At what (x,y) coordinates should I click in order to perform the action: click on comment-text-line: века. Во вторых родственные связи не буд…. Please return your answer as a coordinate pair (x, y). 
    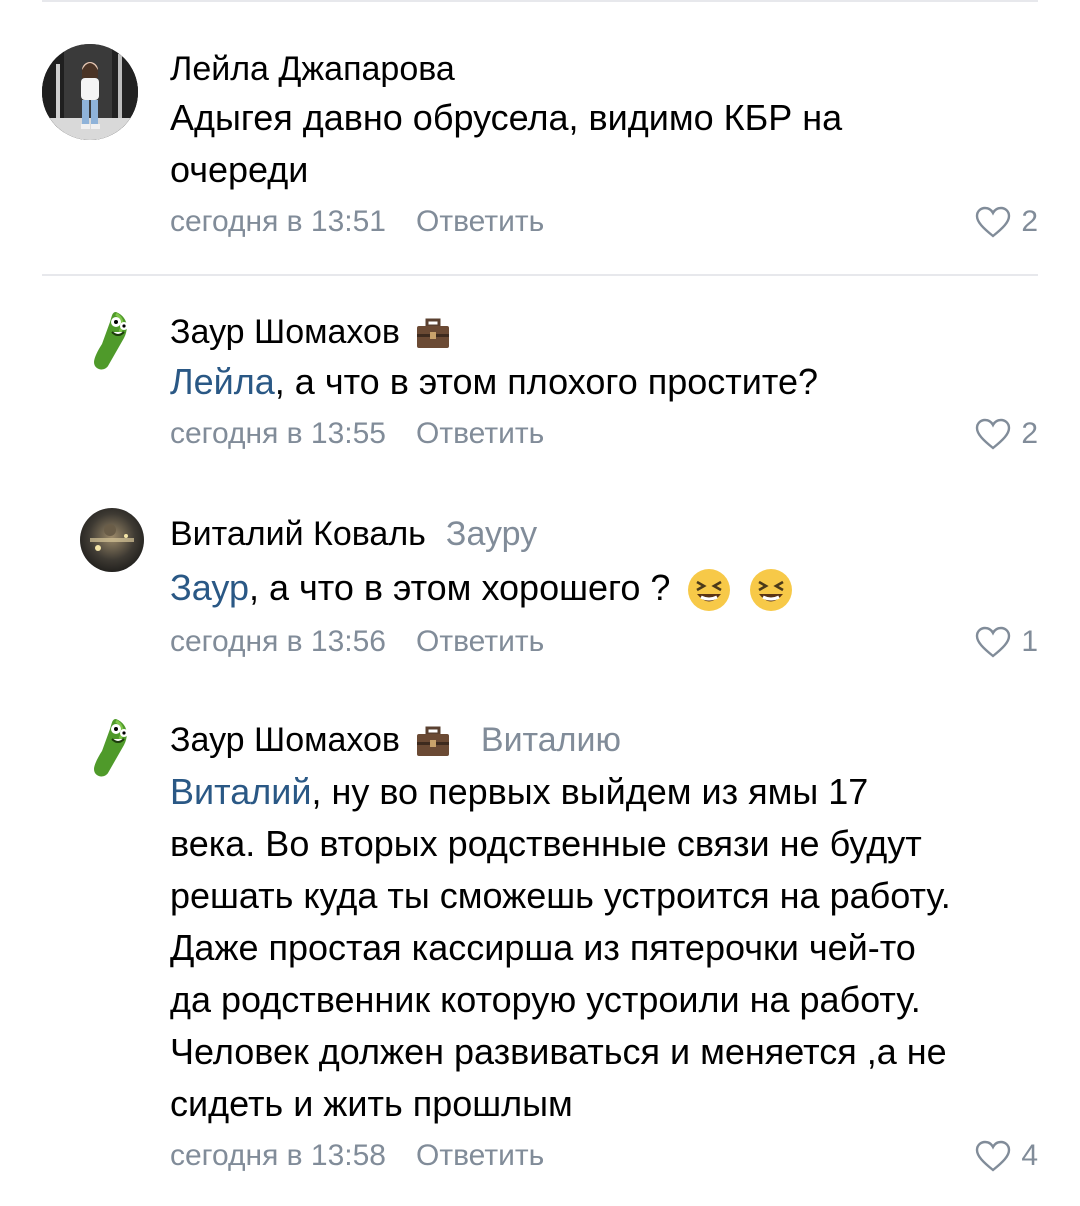
    Looking at the image, I should click on (546, 843).